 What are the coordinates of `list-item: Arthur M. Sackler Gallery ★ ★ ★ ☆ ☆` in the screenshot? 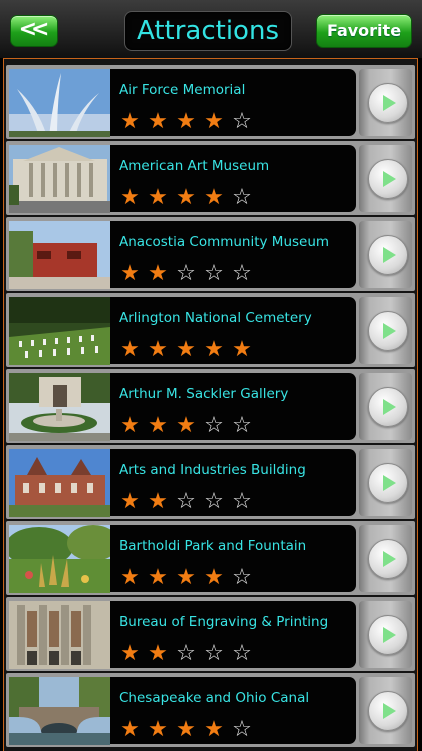 It's located at (210, 406).